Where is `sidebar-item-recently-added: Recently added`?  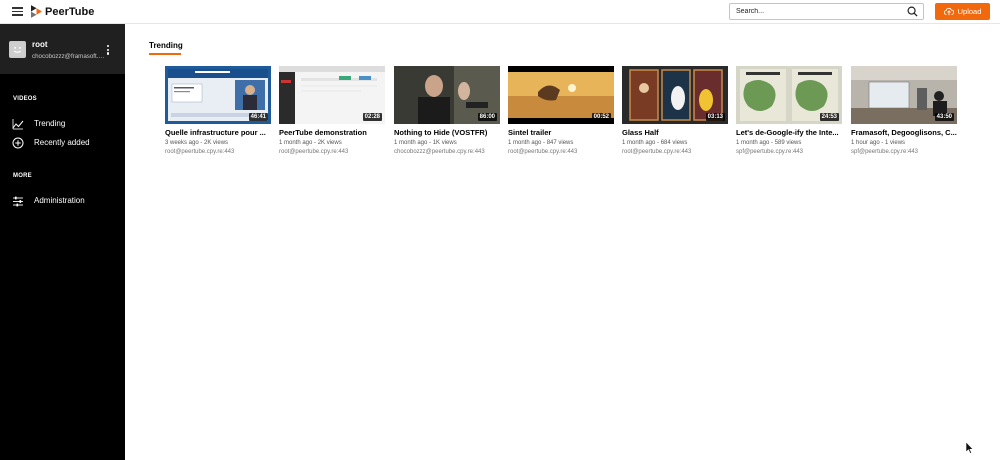 sidebar-item-recently-added: Recently added is located at coordinates (62, 143).